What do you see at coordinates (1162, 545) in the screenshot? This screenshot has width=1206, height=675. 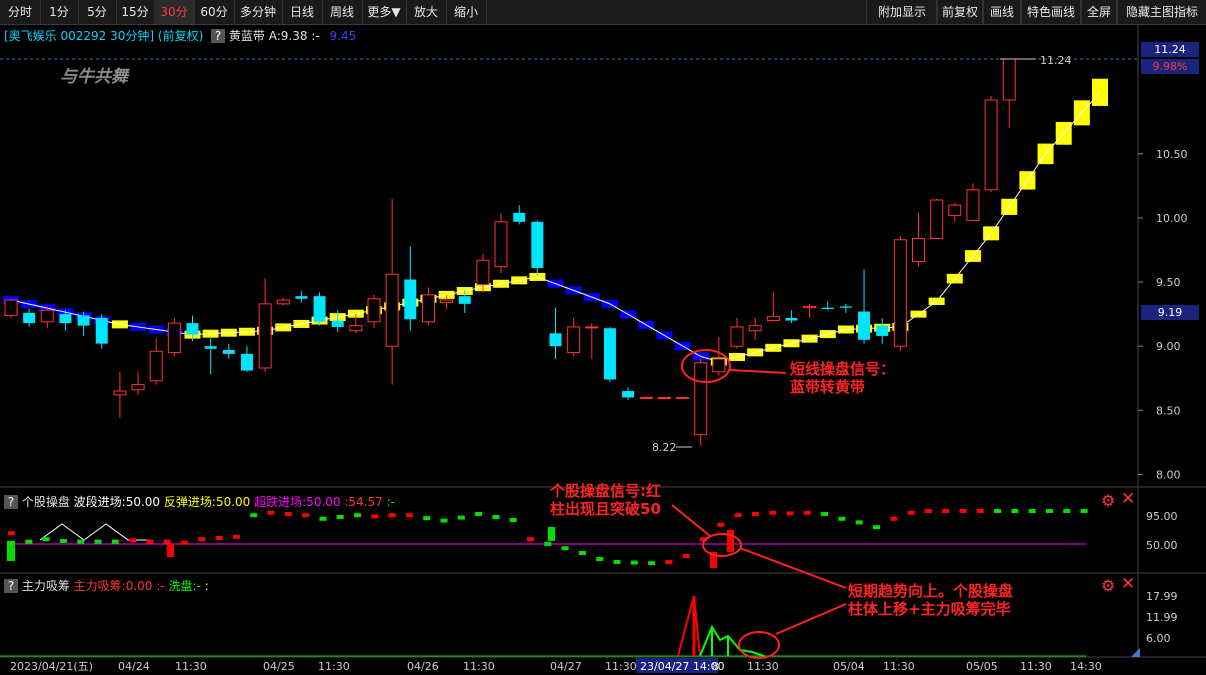 I see `sub1-tick-label: 50.00` at bounding box center [1162, 545].